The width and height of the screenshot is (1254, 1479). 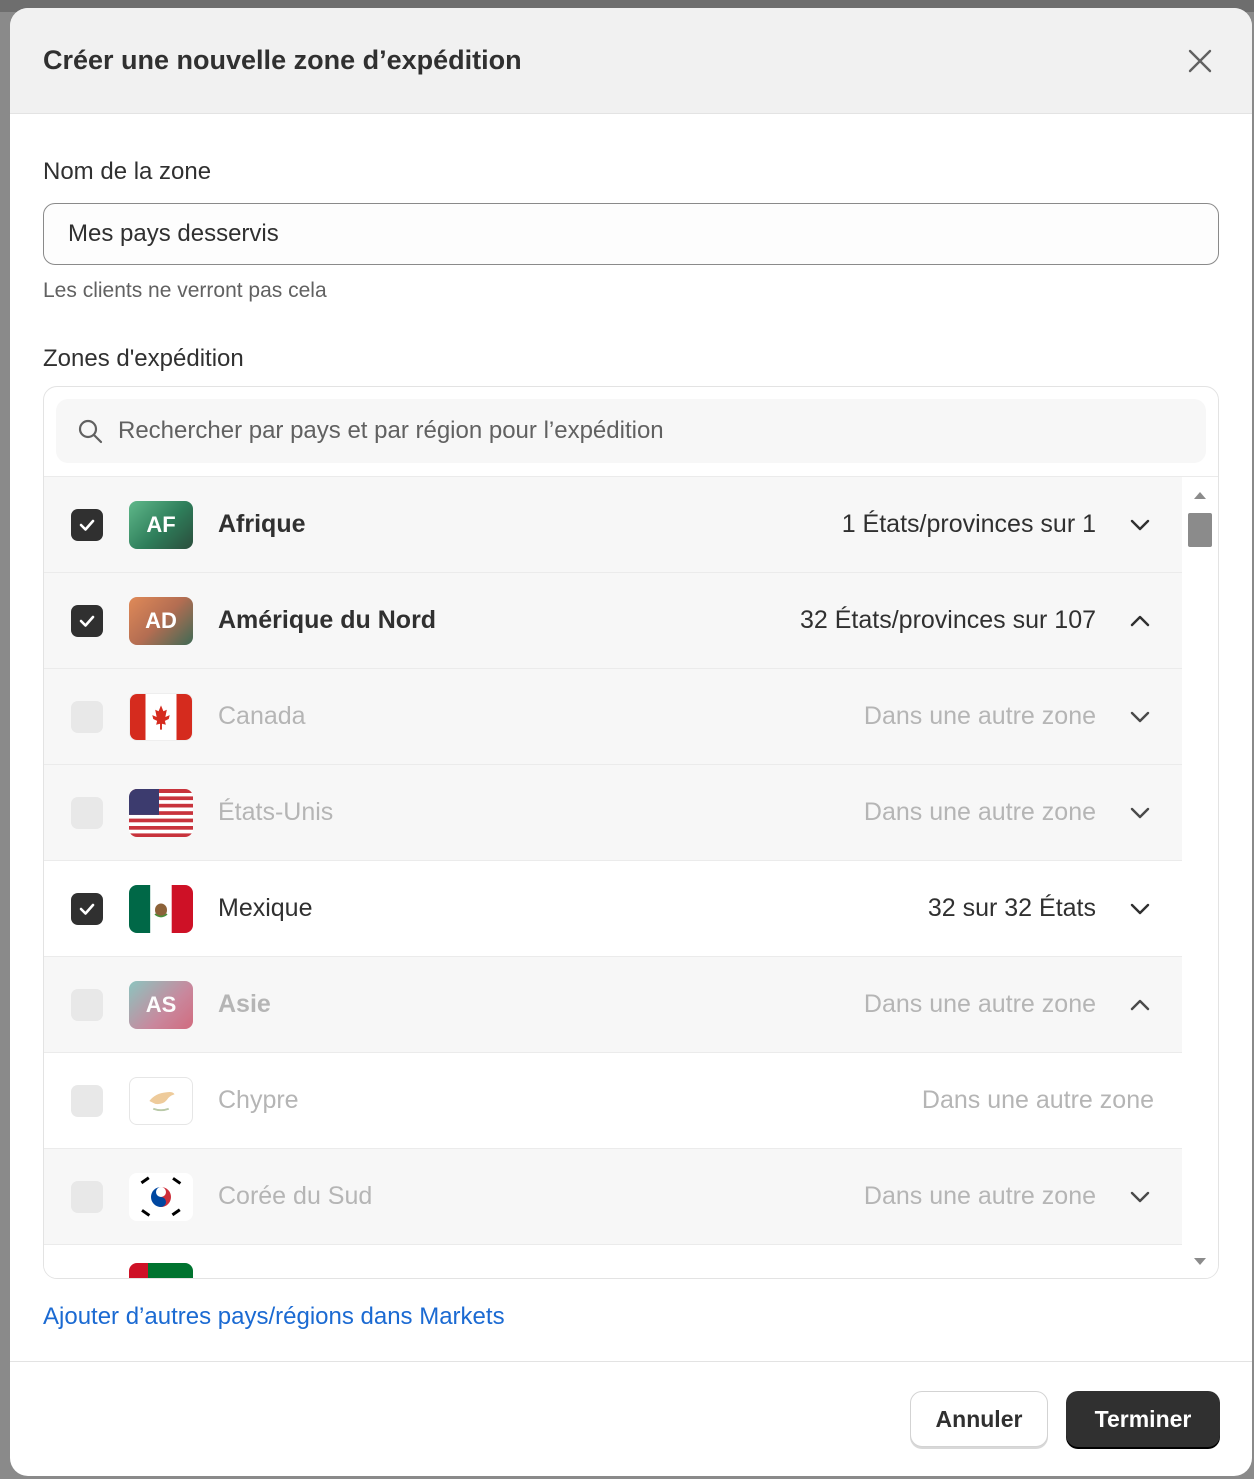 I want to click on cyprus-flag-icon, so click(x=161, y=1100).